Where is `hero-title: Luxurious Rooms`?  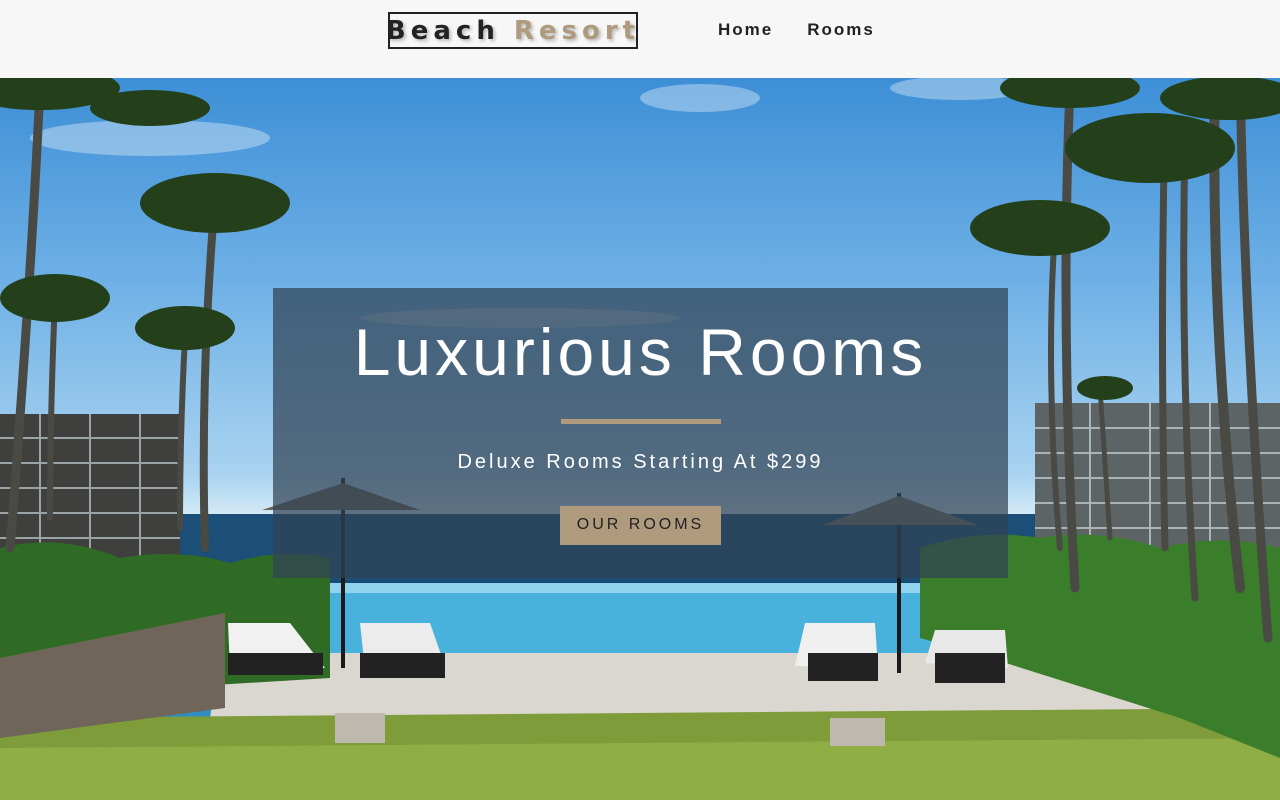 hero-title: Luxurious Rooms is located at coordinates (640, 352).